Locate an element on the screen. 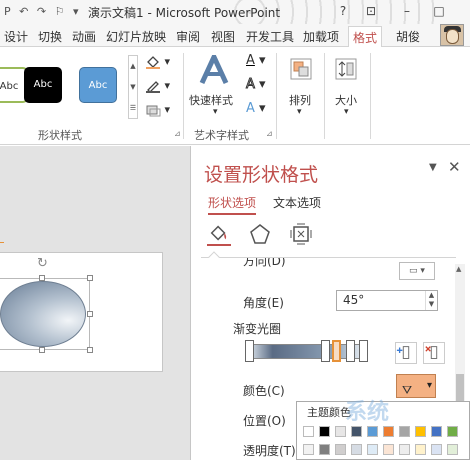 The image size is (470, 460). arrange-icon is located at coordinates (301, 69).